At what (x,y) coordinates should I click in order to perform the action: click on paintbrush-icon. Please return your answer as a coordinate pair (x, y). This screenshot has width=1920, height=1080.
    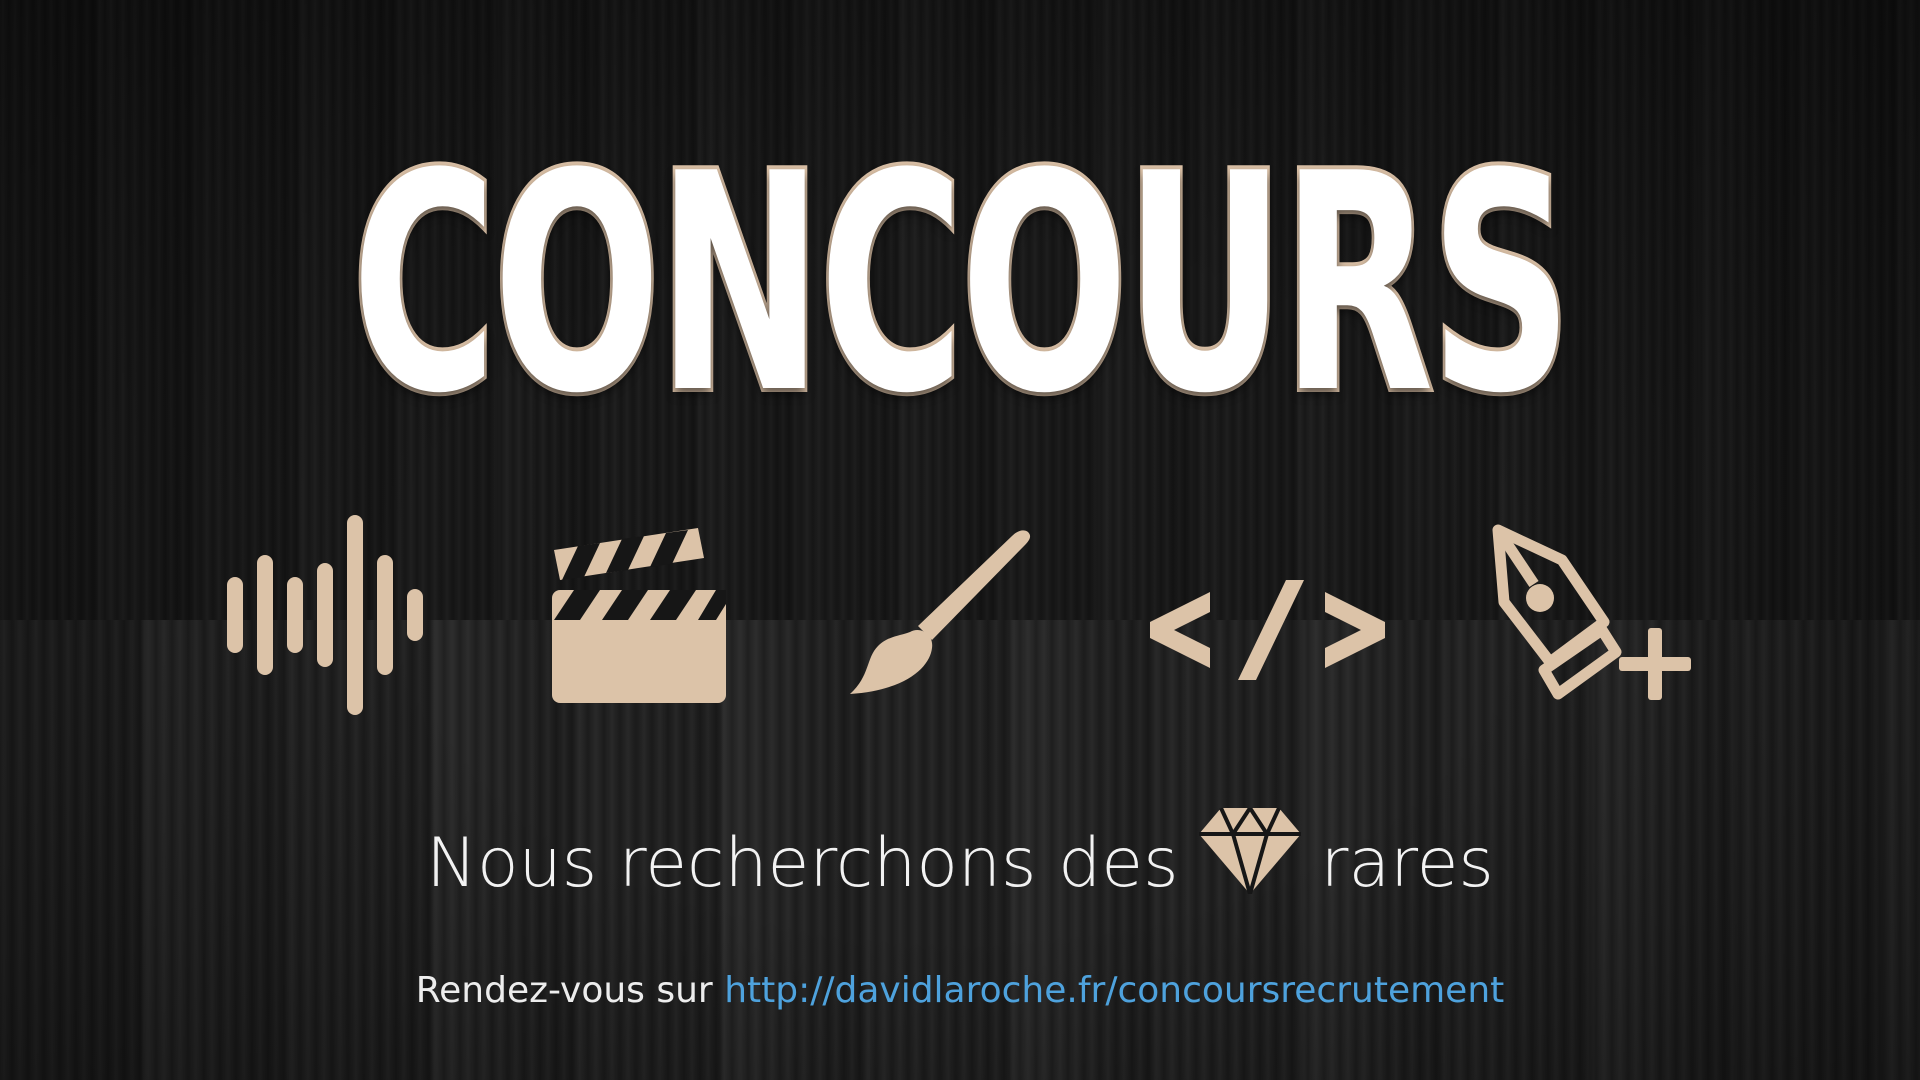
    Looking at the image, I should click on (940, 612).